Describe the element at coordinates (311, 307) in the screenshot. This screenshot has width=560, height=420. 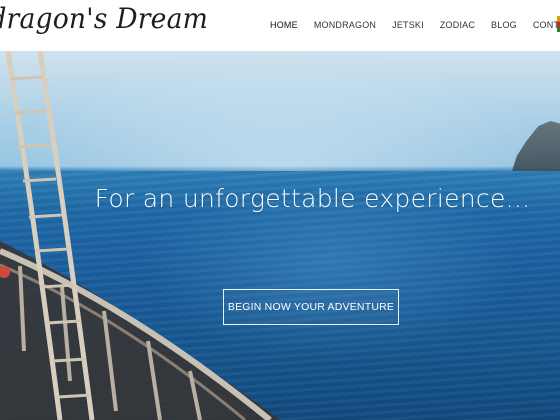
I see `begin-adventure-button: BEGIN NOW YOUR ADVENTURE` at that location.